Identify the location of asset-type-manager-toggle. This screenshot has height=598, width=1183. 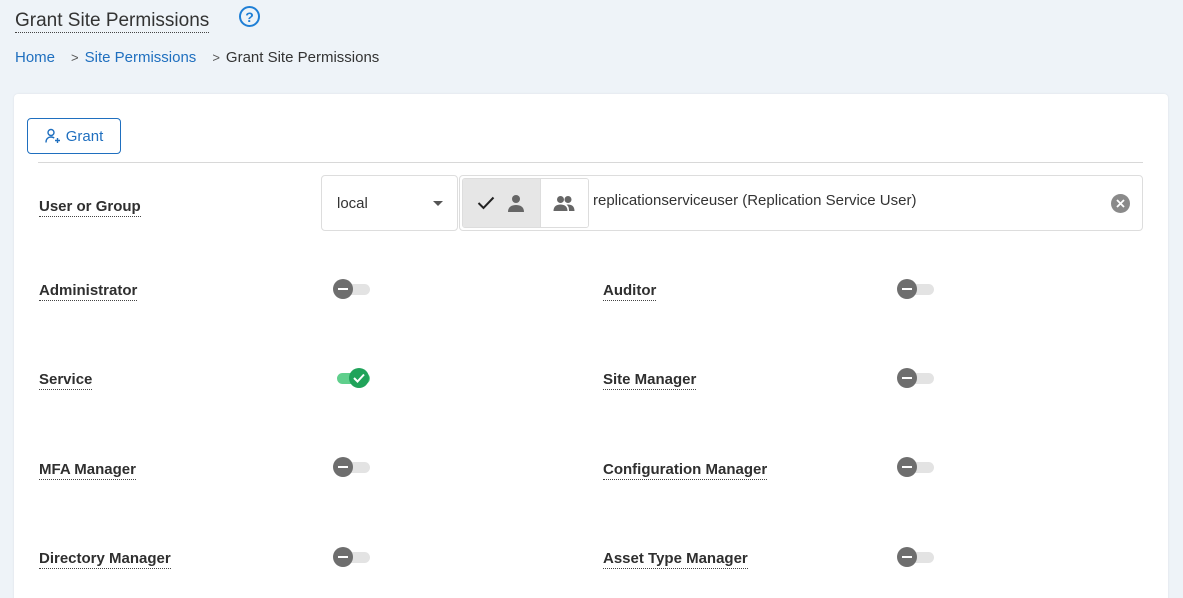
(916, 557).